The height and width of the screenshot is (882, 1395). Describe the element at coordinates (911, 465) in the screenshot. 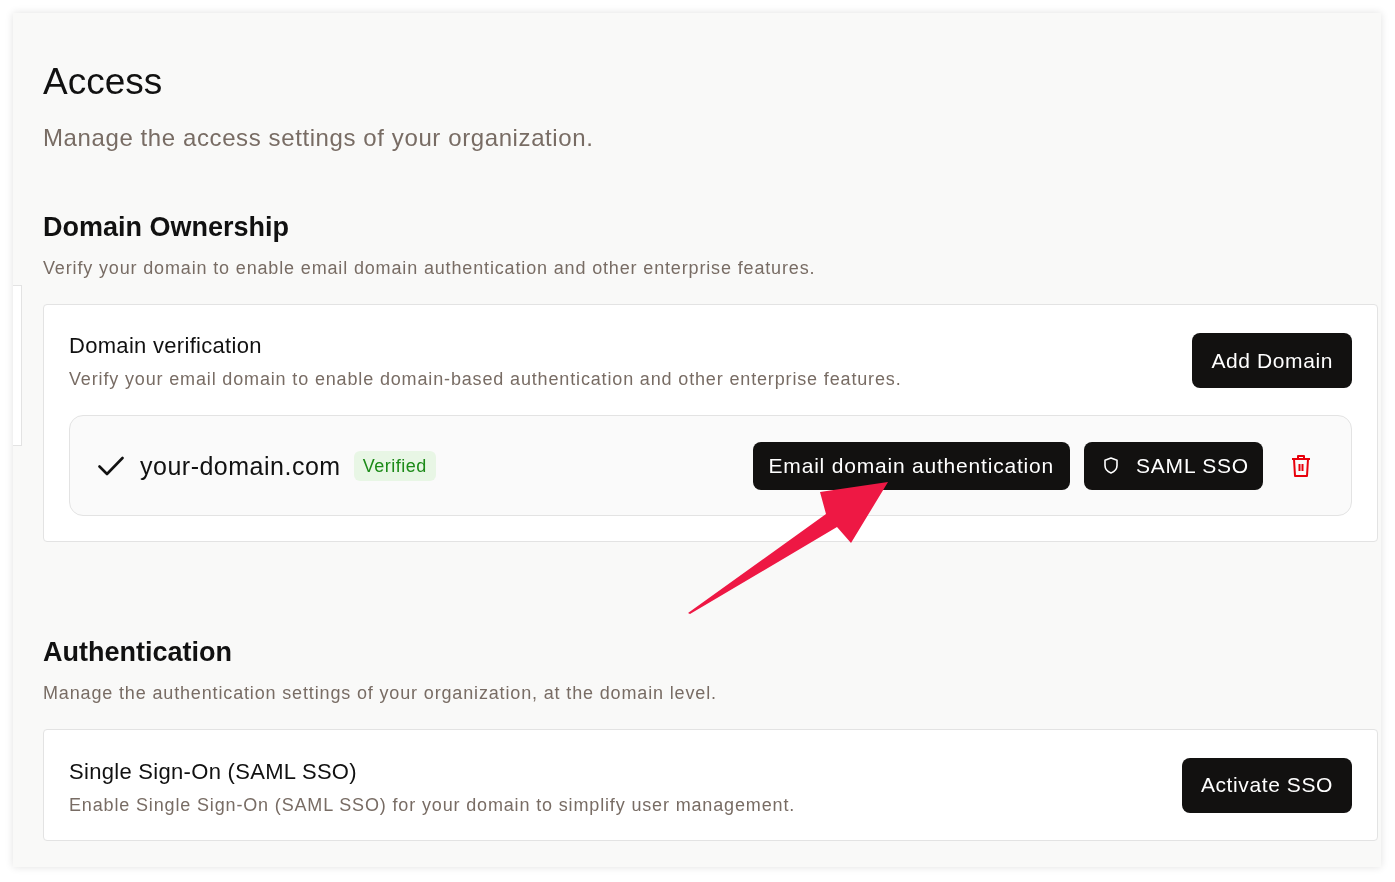

I see `action-button: Email domain authentication` at that location.